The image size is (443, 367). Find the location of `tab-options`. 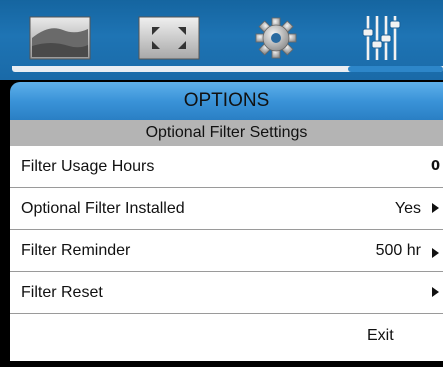

tab-options is located at coordinates (382, 38).